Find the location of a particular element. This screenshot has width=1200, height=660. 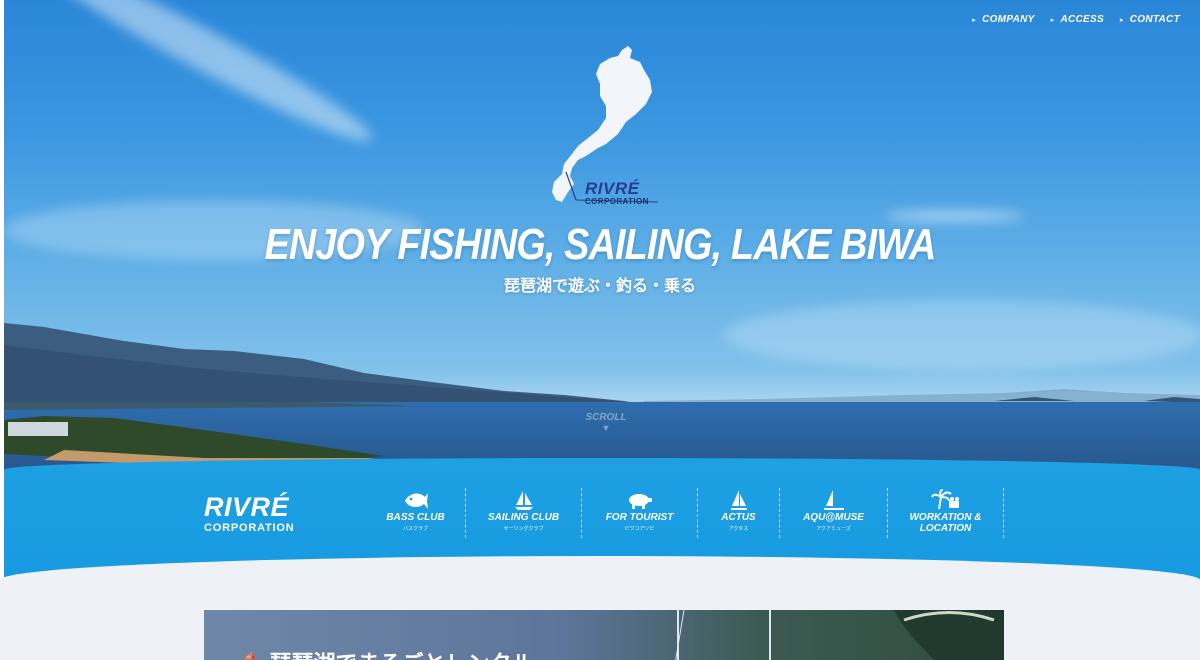

menu-item-bass-club: BASS CLUB バスクラブ is located at coordinates (416, 513).